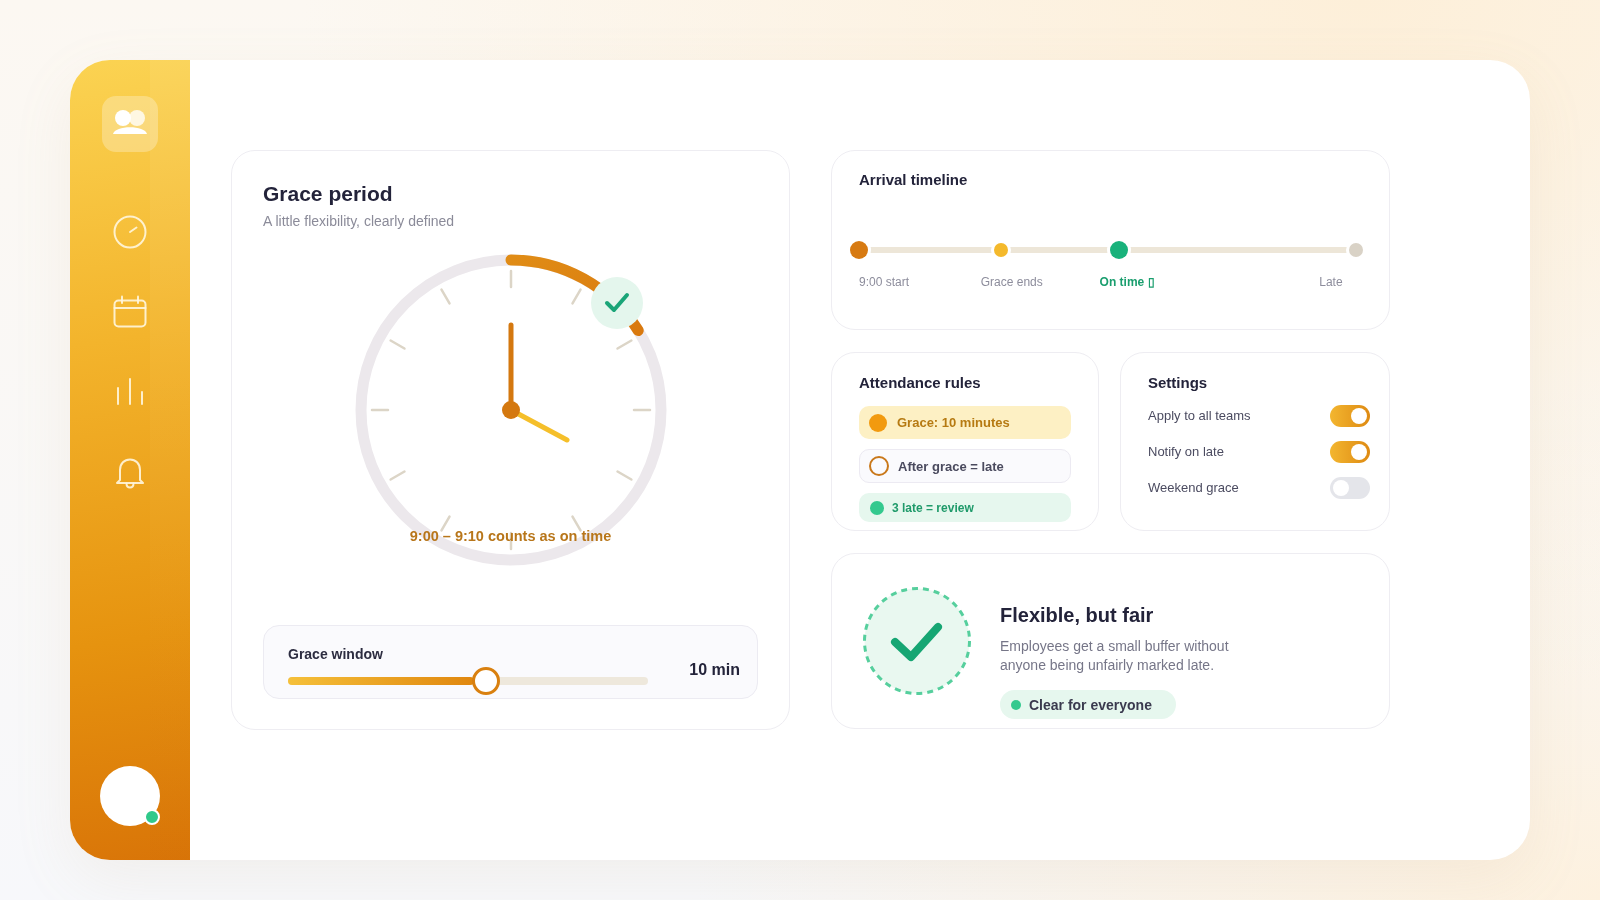 The width and height of the screenshot is (1600, 900). Describe the element at coordinates (486, 681) in the screenshot. I see `slider-thumb` at that location.